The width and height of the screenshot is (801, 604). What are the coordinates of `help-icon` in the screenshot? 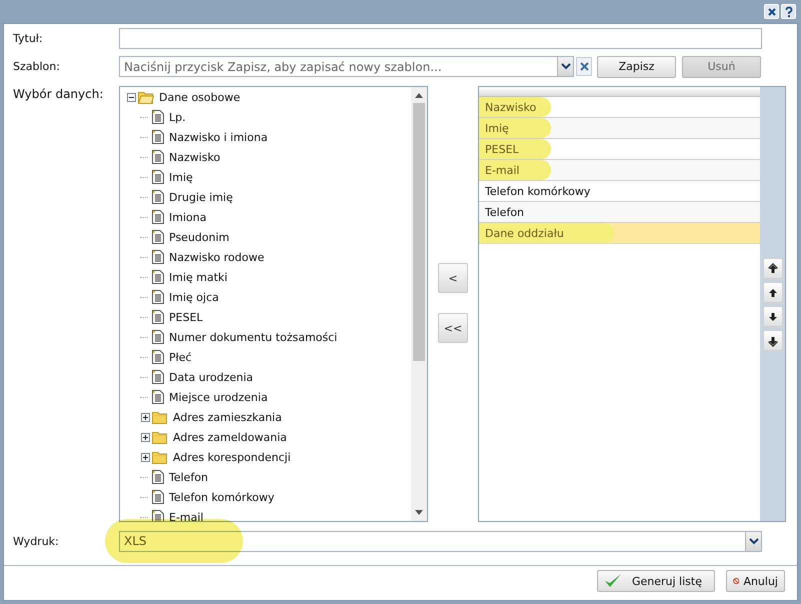 It's located at (789, 12).